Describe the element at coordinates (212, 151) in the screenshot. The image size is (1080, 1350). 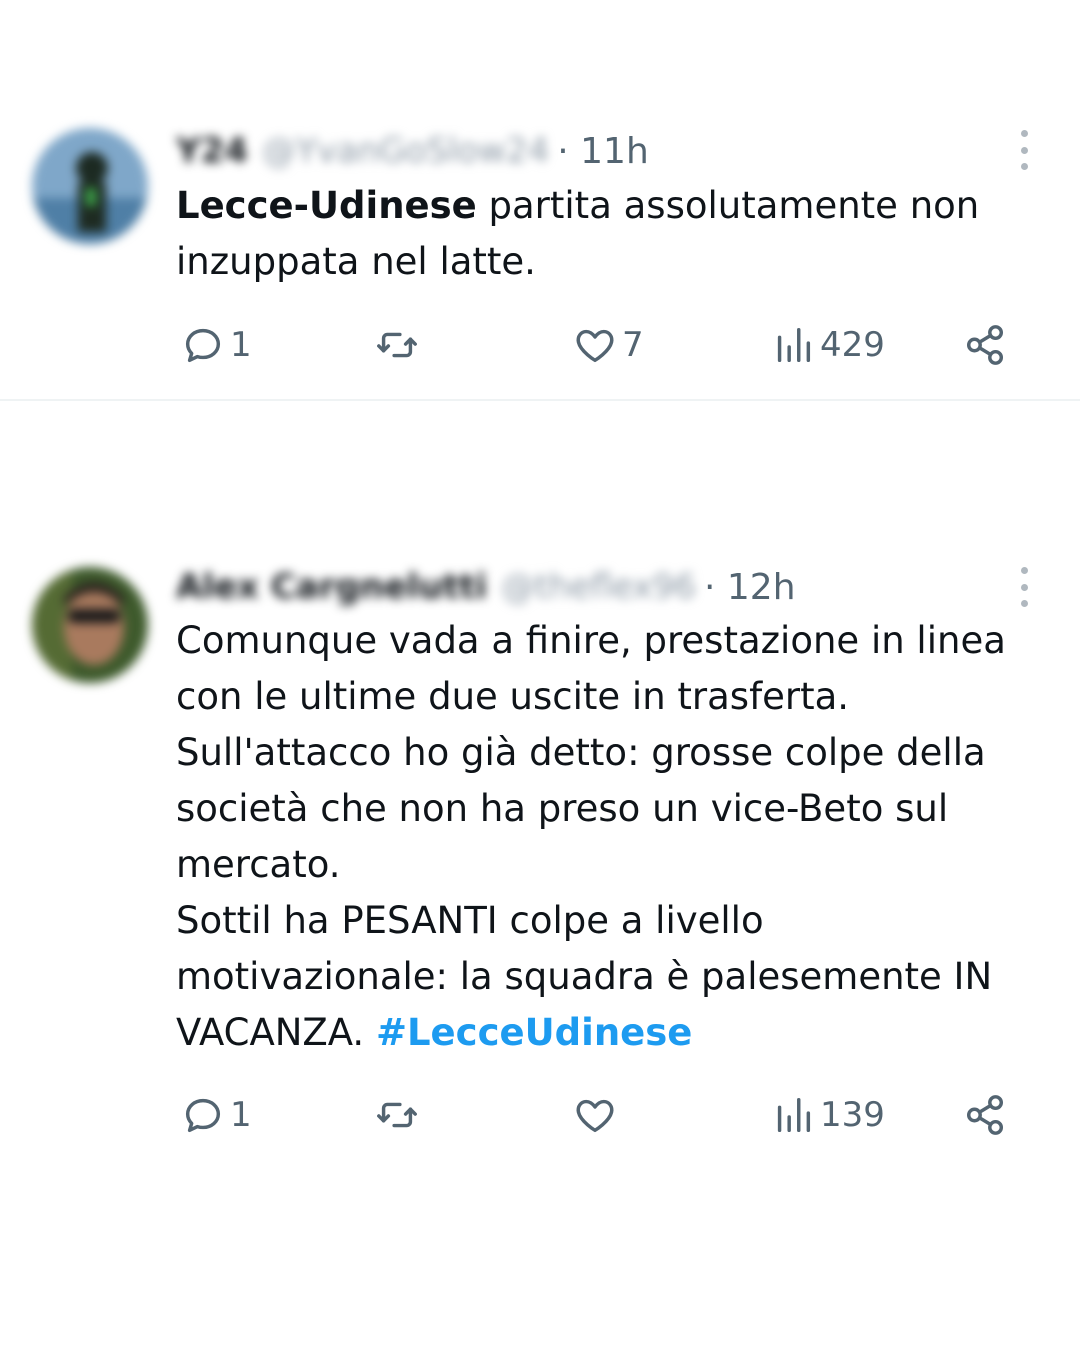
I see `author-name: Y24` at that location.